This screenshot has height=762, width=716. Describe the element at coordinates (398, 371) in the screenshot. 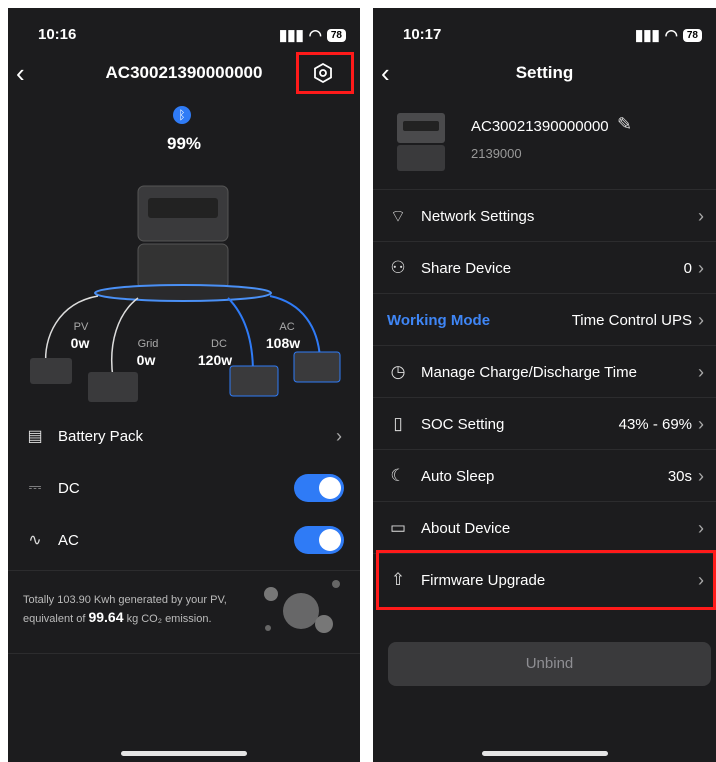

I see `clock-icon: ◷` at that location.